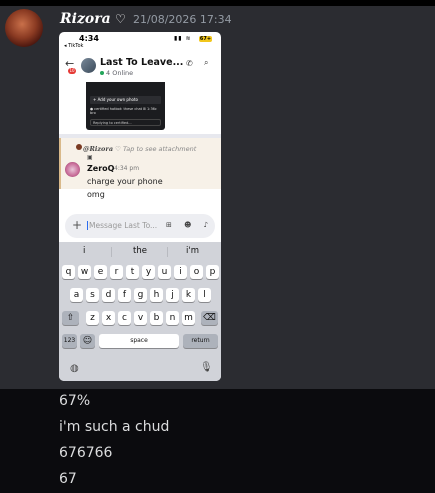 This screenshot has height=493, width=435. Describe the element at coordinates (164, 272) in the screenshot. I see `key: u` at that location.